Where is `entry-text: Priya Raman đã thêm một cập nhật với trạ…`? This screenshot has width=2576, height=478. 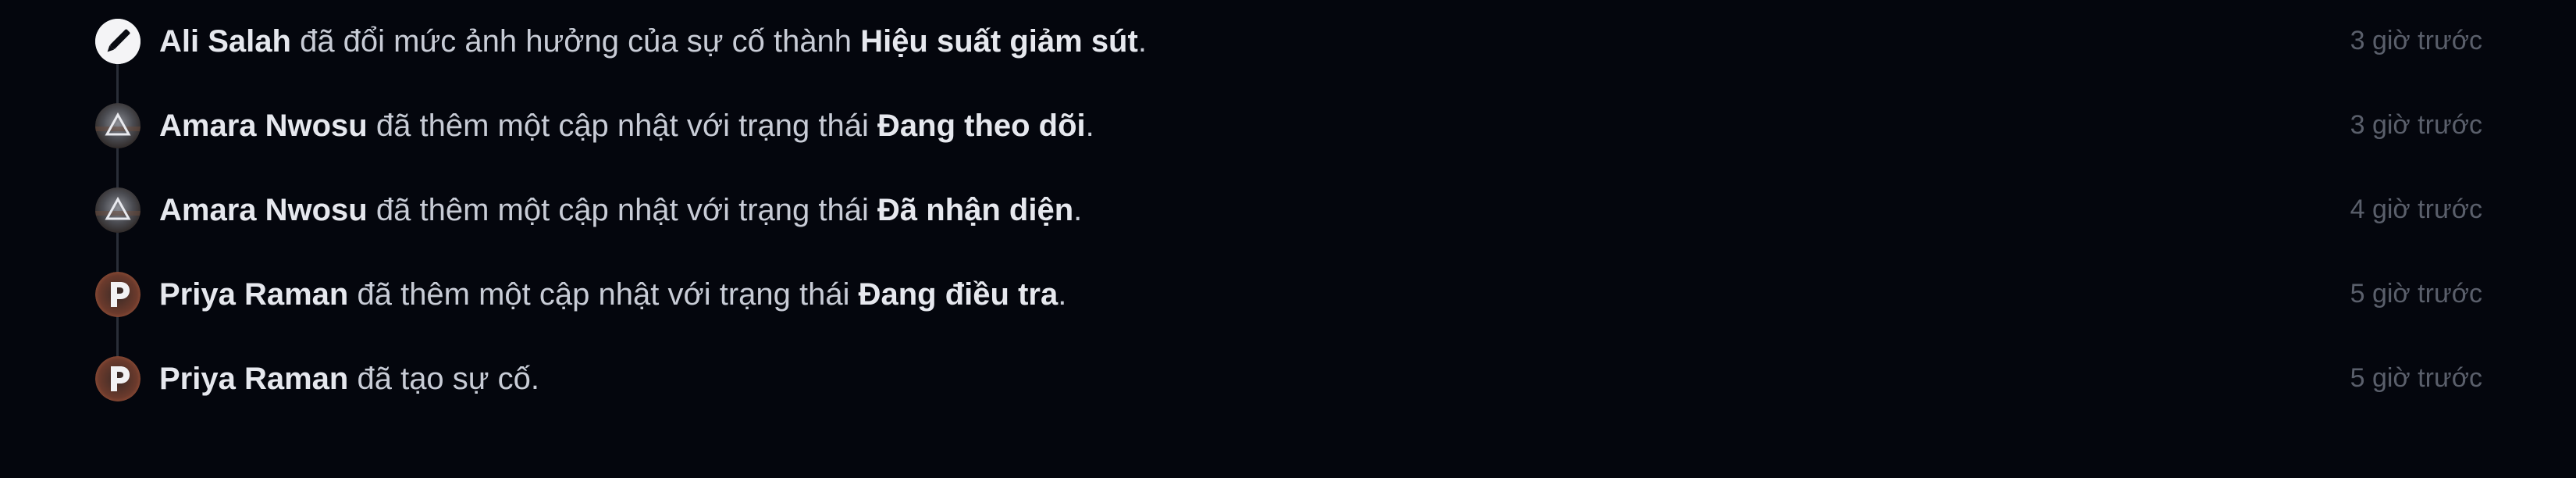
entry-text: Priya Raman đã thêm một cập nhật với trạ… is located at coordinates (612, 294).